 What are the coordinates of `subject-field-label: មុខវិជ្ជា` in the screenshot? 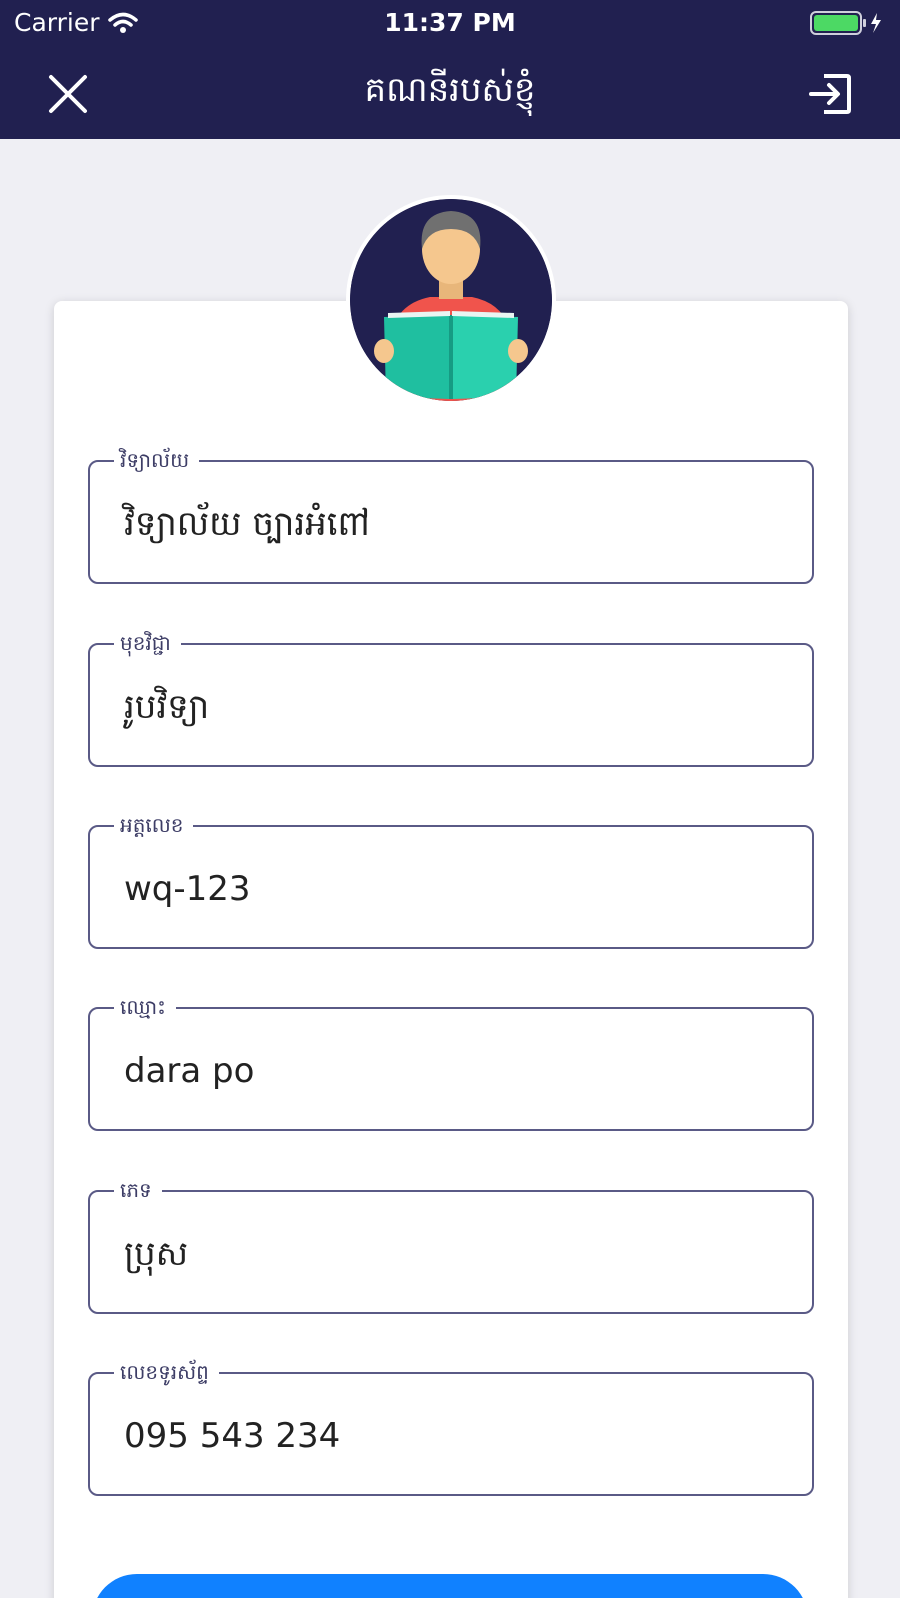 It's located at (147, 643).